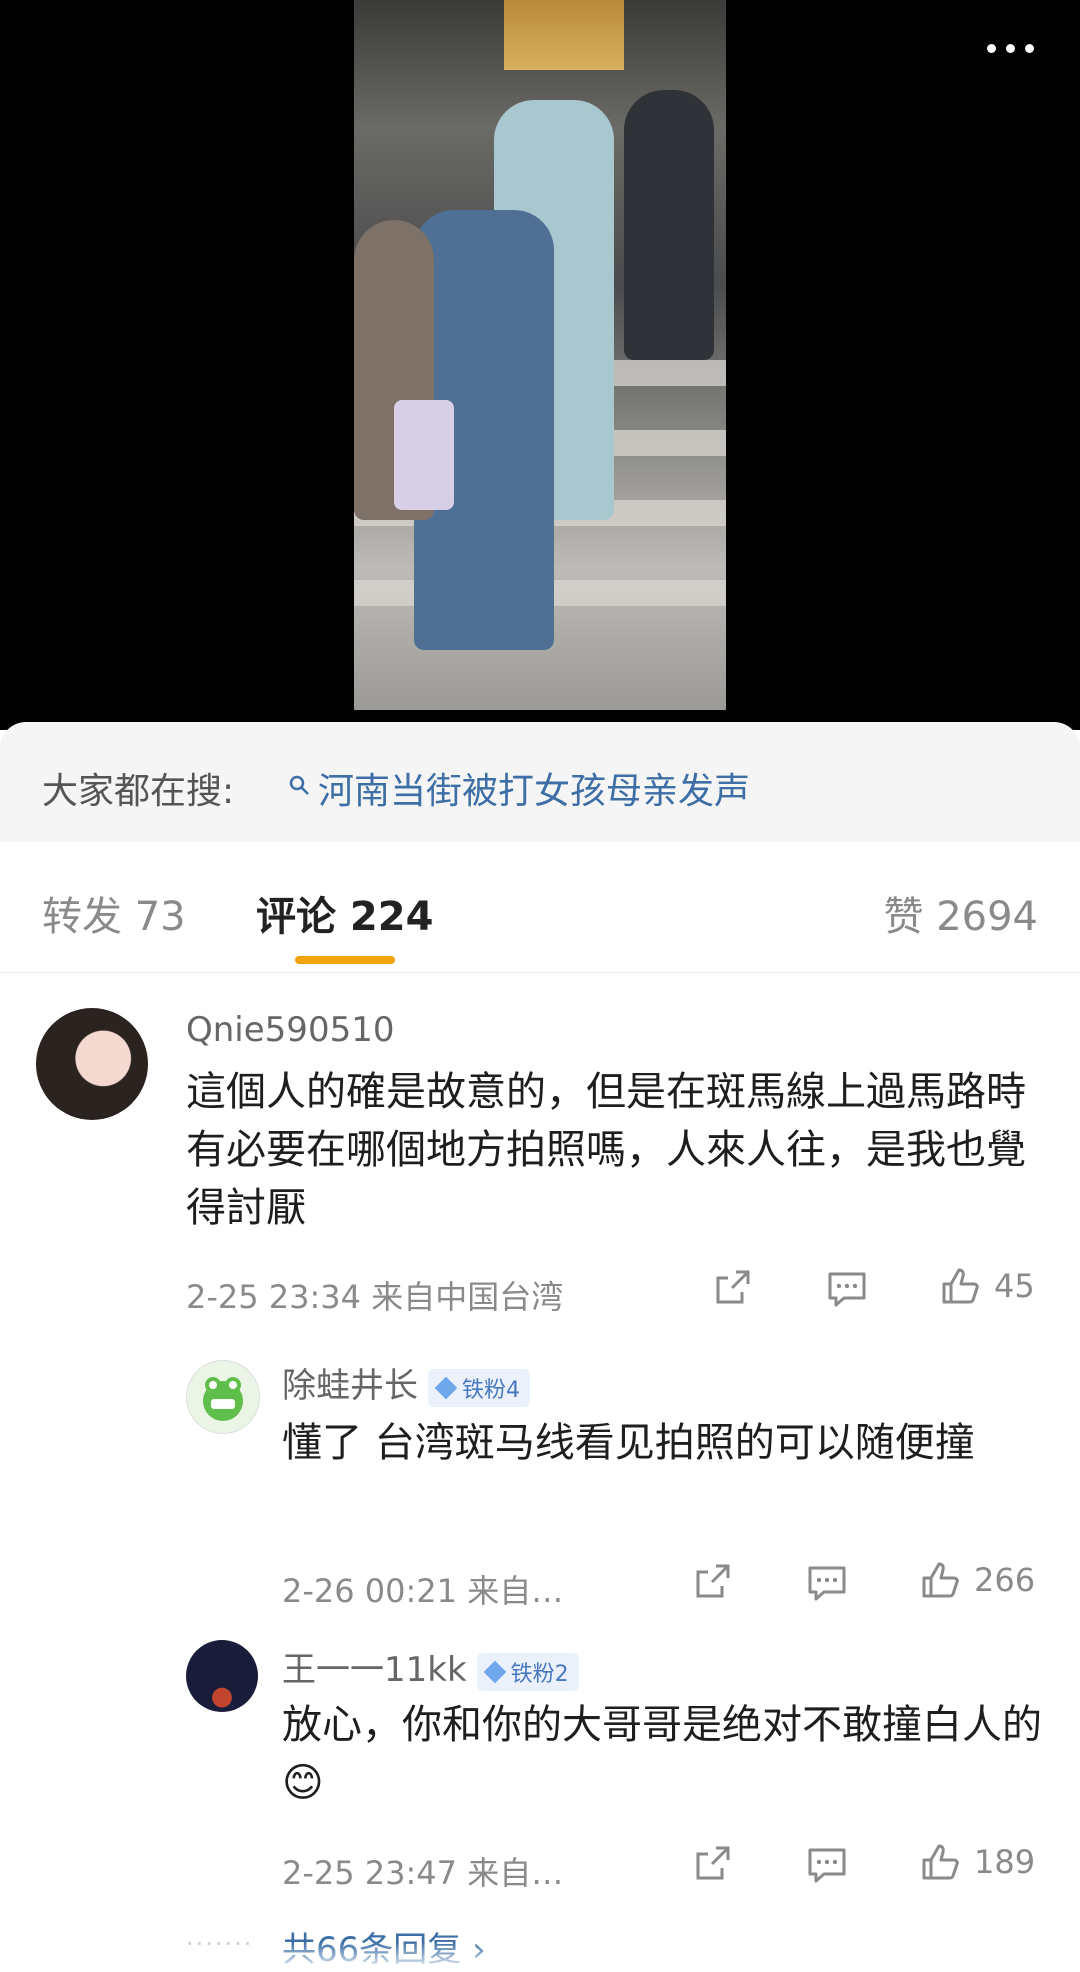  I want to click on like-button: 266, so click(977, 1580).